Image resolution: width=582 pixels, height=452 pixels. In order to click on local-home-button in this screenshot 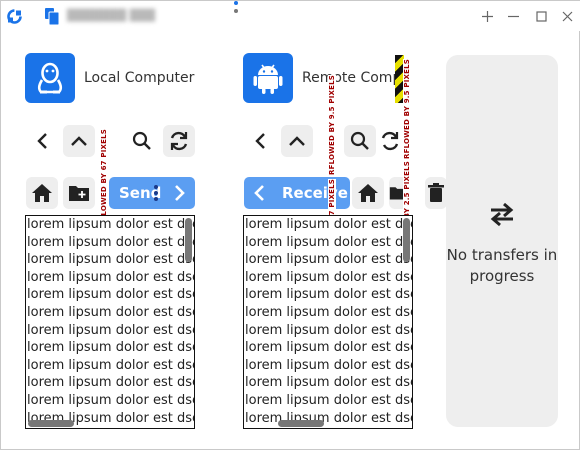, I will do `click(42, 193)`.